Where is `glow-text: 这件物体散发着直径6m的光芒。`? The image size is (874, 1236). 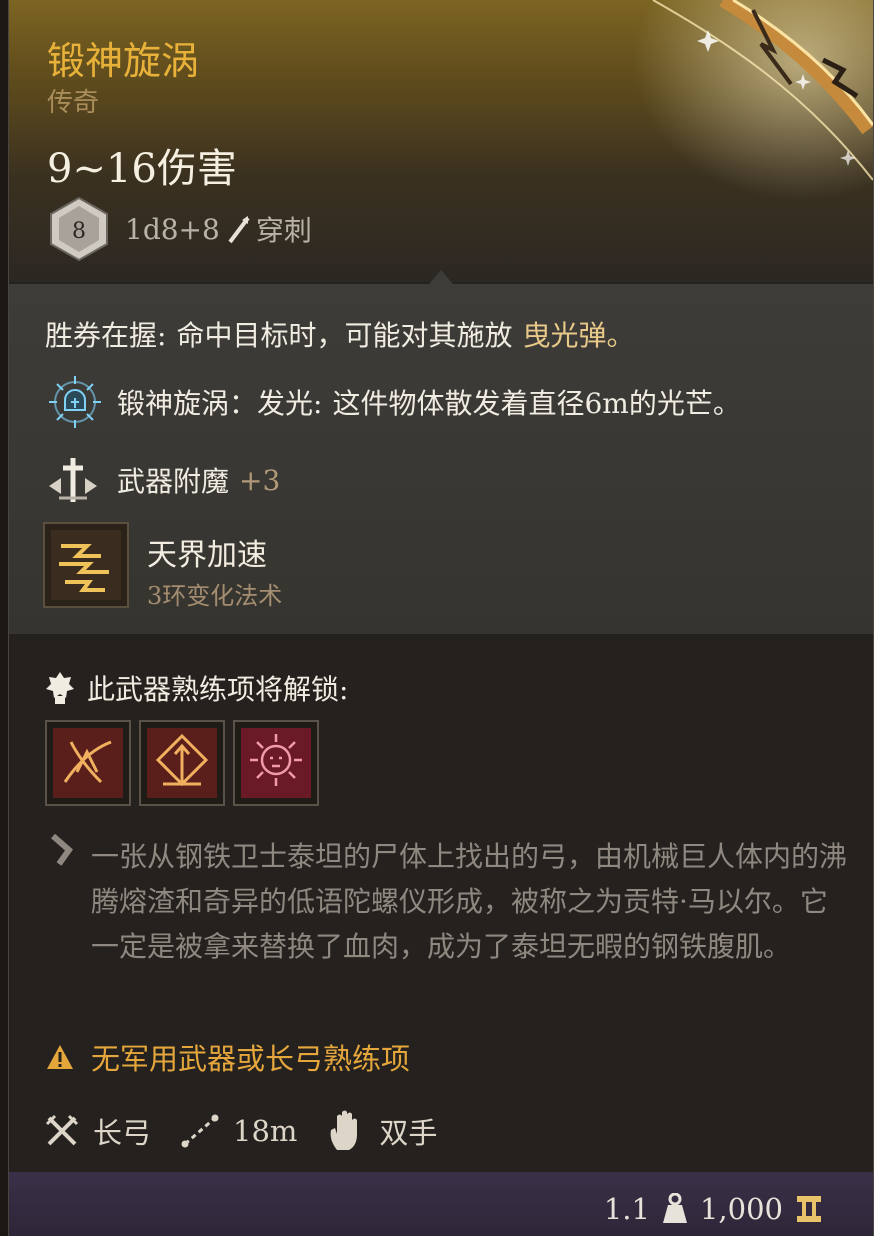
glow-text: 这件物体散发着直径6m的光芒。 is located at coordinates (536, 403).